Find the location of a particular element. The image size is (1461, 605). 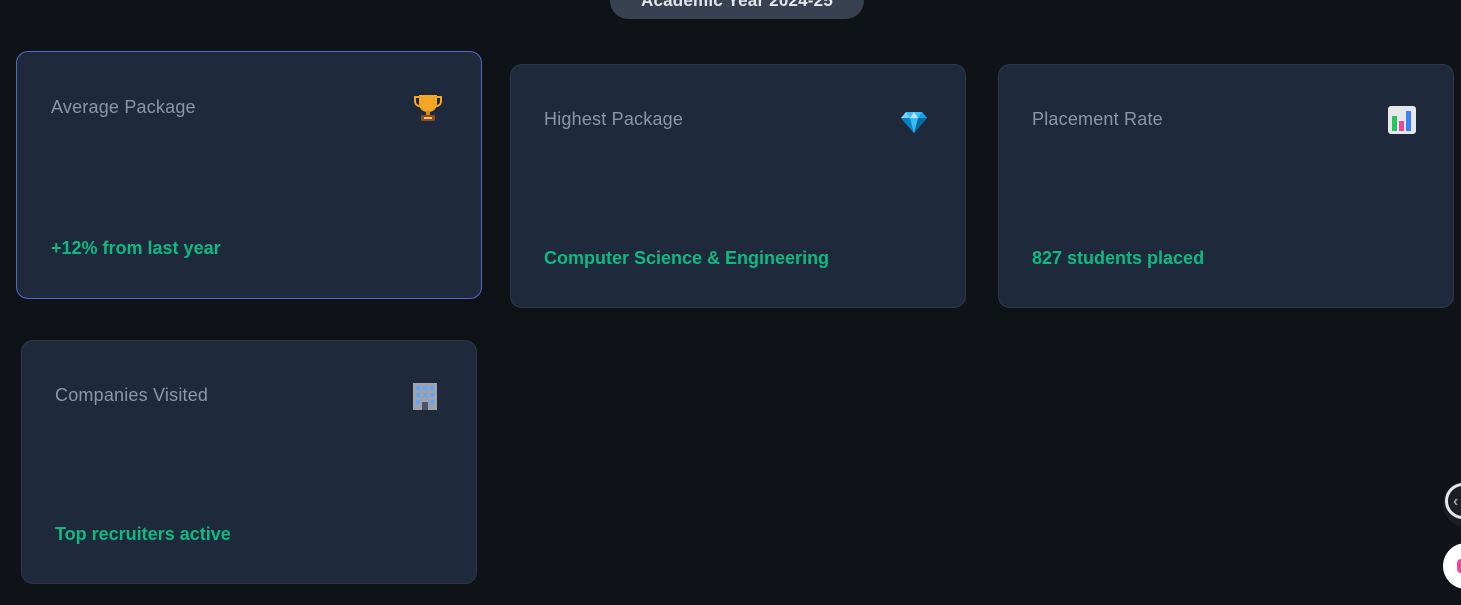

card-title: Placement Rate is located at coordinates (1097, 119).